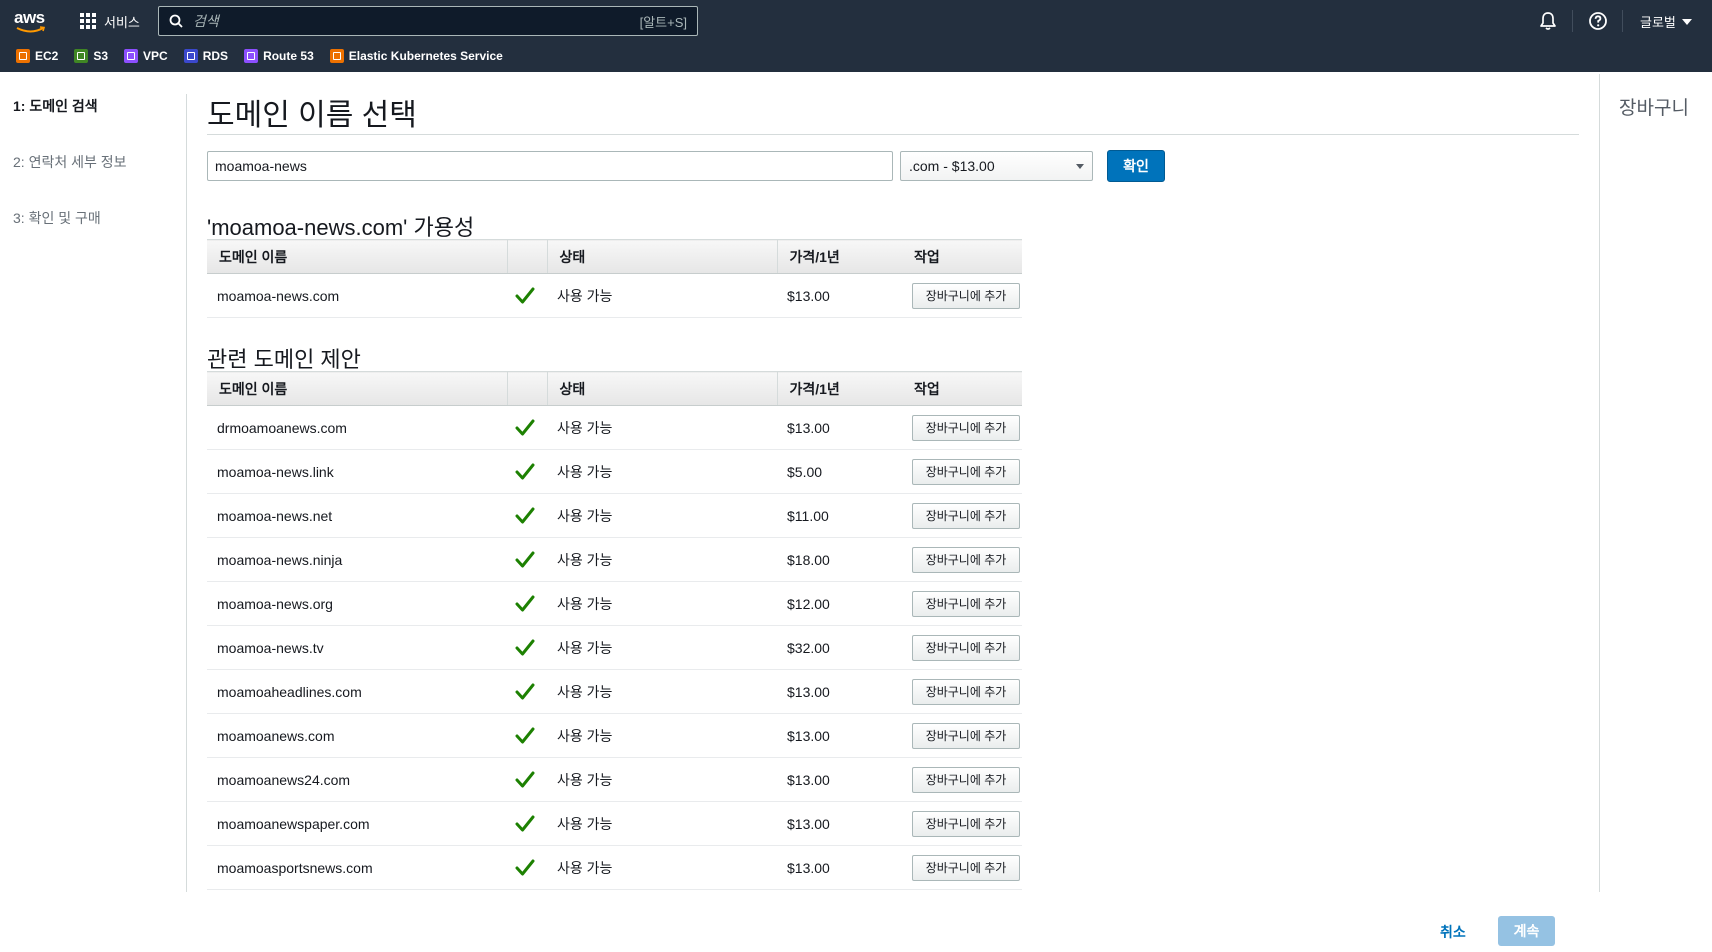 Image resolution: width=1712 pixels, height=952 pixels. I want to click on region-selector: 글로벌, so click(1666, 21).